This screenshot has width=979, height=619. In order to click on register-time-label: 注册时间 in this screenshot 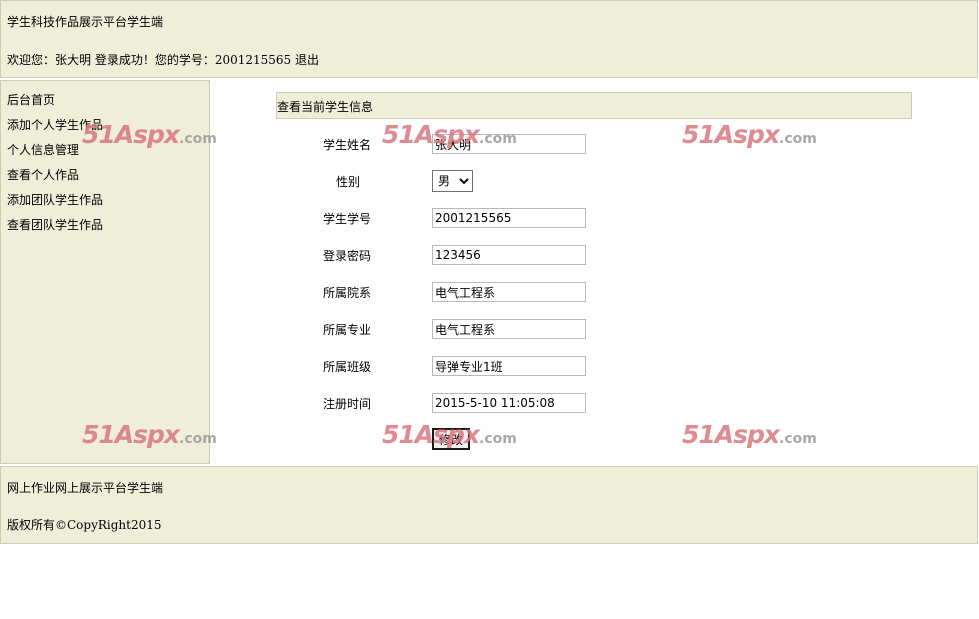, I will do `click(347, 404)`.